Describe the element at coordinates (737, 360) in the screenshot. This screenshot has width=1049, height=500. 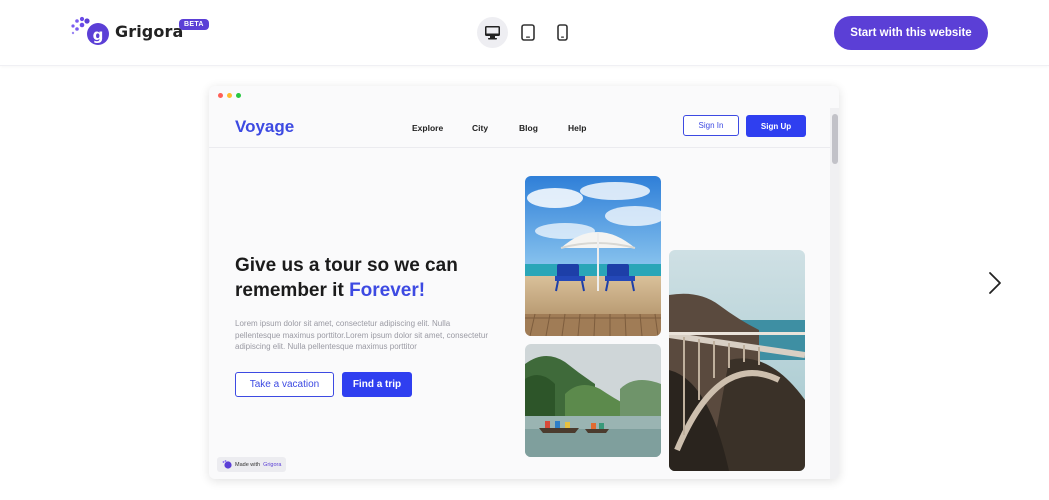
I see `coastal-bridge-photo` at that location.